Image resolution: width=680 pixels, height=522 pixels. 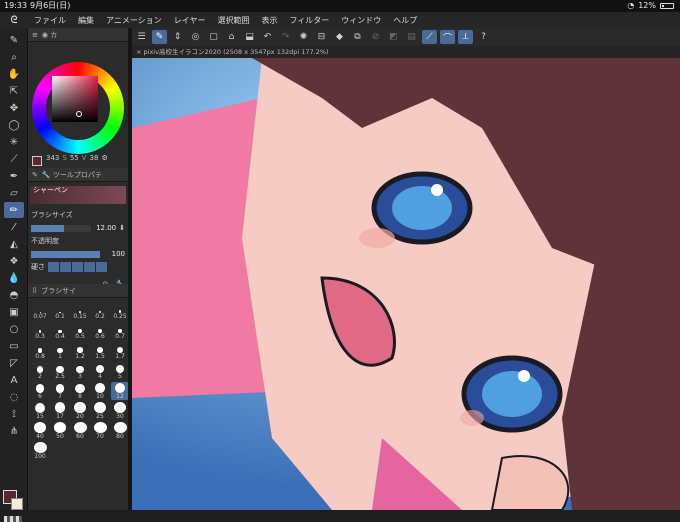 What do you see at coordinates (80, 371) in the screenshot?
I see `brush-size-cell: 3` at bounding box center [80, 371].